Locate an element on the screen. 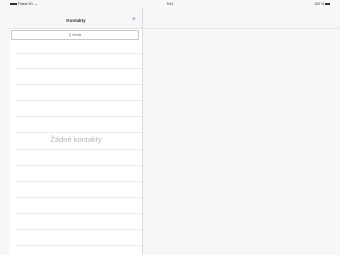 The height and width of the screenshot is (255, 340). status-bar-right: 100 % is located at coordinates (322, 4).